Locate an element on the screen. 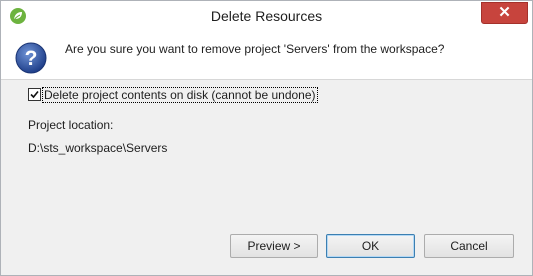  close-button: ✕ is located at coordinates (504, 13).